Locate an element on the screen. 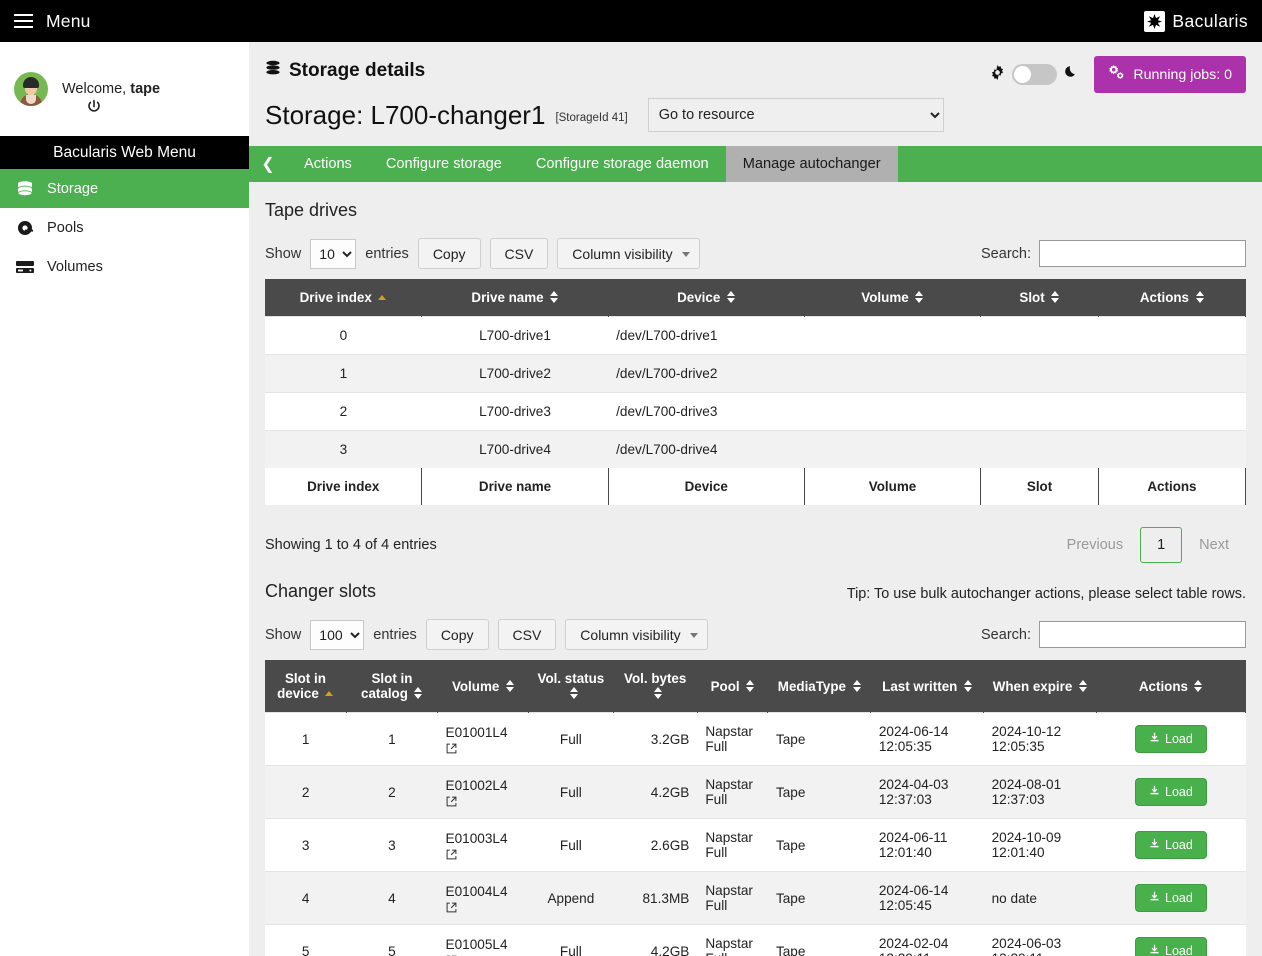  tab-configure-storage: Configure storage is located at coordinates (444, 164).